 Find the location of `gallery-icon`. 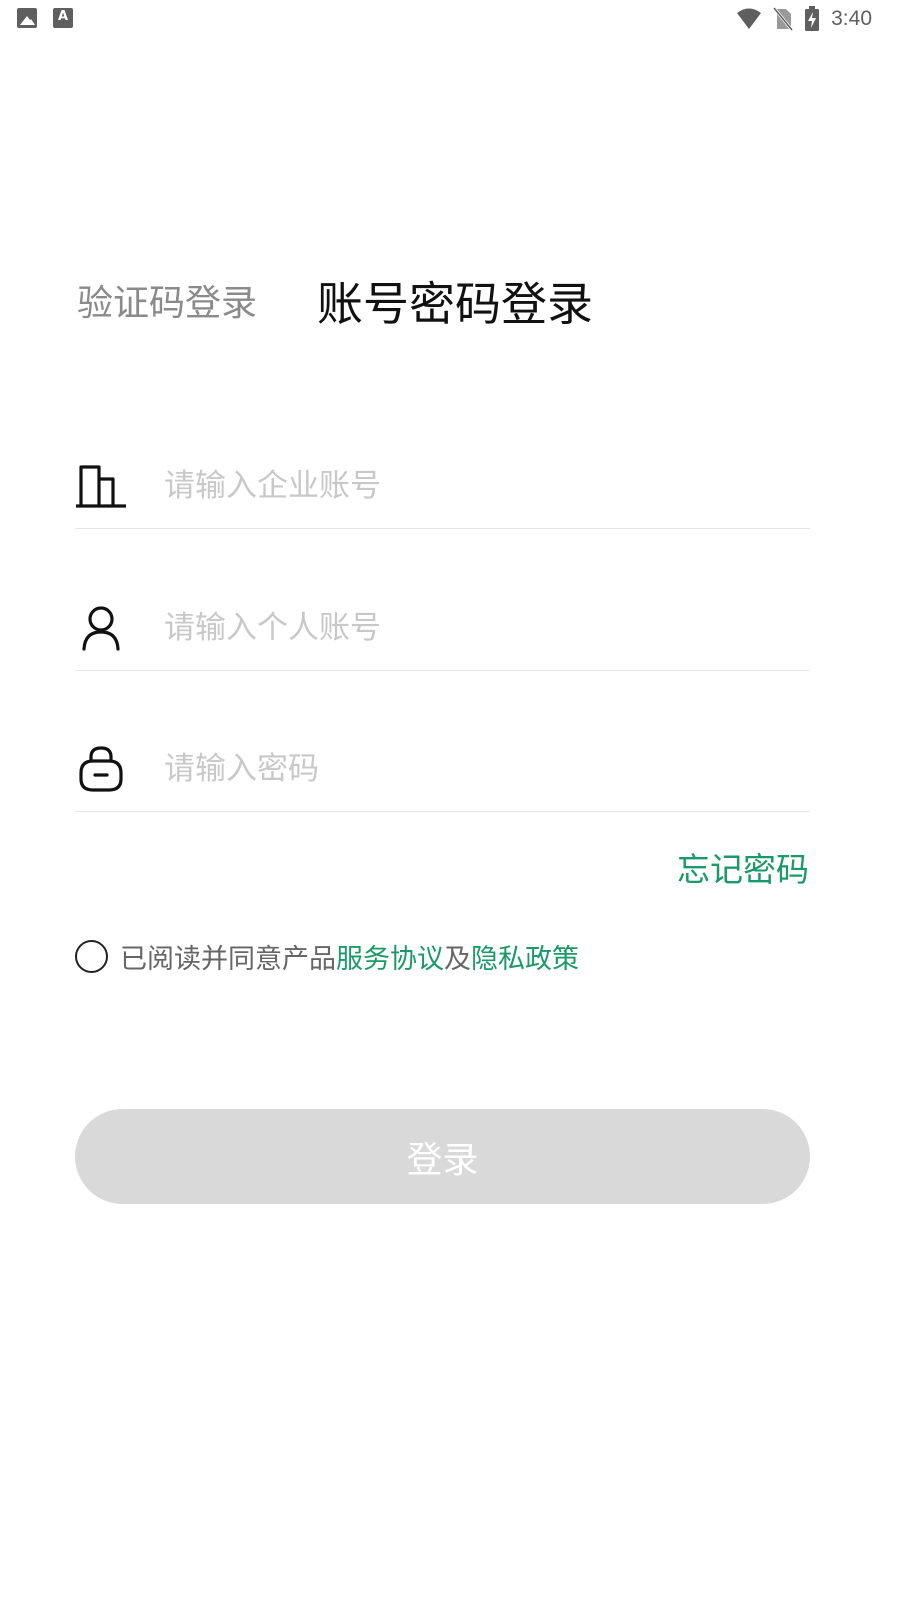

gallery-icon is located at coordinates (27, 18).